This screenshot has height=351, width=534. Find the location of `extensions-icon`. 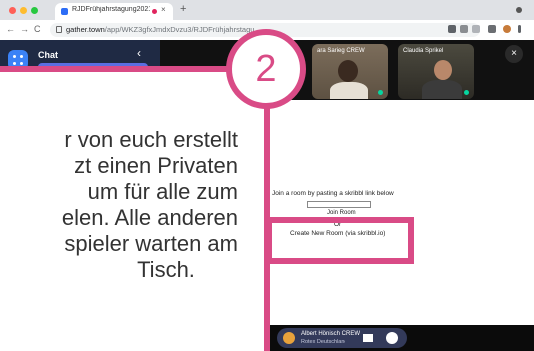

extensions-icon is located at coordinates (492, 29).